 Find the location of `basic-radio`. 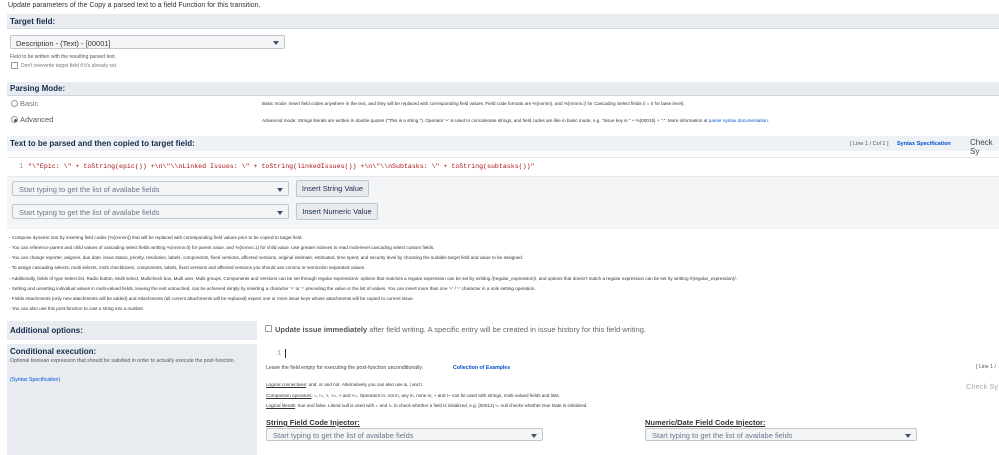

basic-radio is located at coordinates (14, 103).